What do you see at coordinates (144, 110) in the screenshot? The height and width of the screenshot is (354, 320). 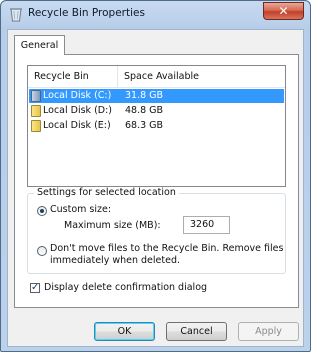 I see `space-available: 48.8 GB` at bounding box center [144, 110].